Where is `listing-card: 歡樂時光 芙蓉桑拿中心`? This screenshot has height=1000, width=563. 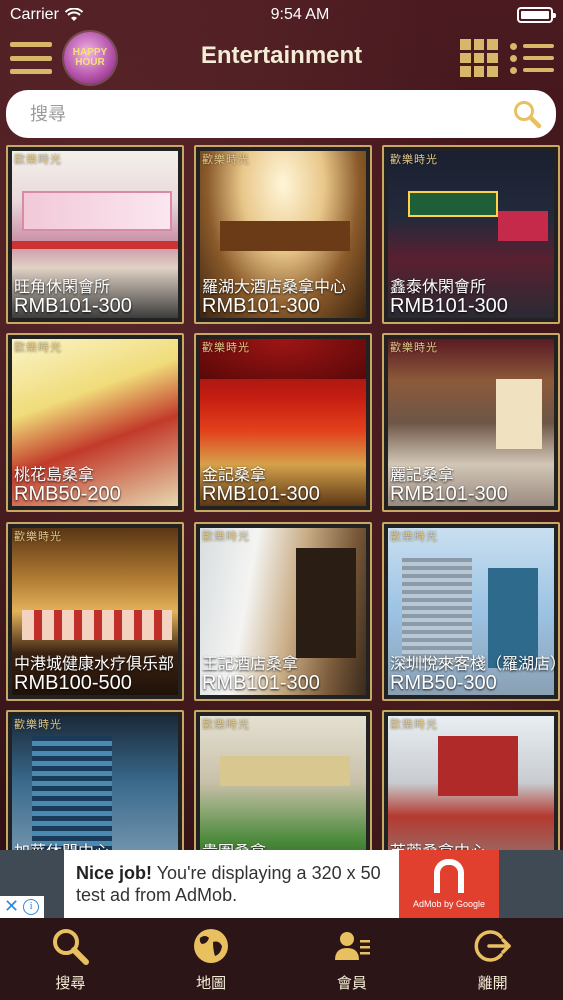
listing-card: 歡樂時光 芙蓉桑拿中心 is located at coordinates (471, 780).